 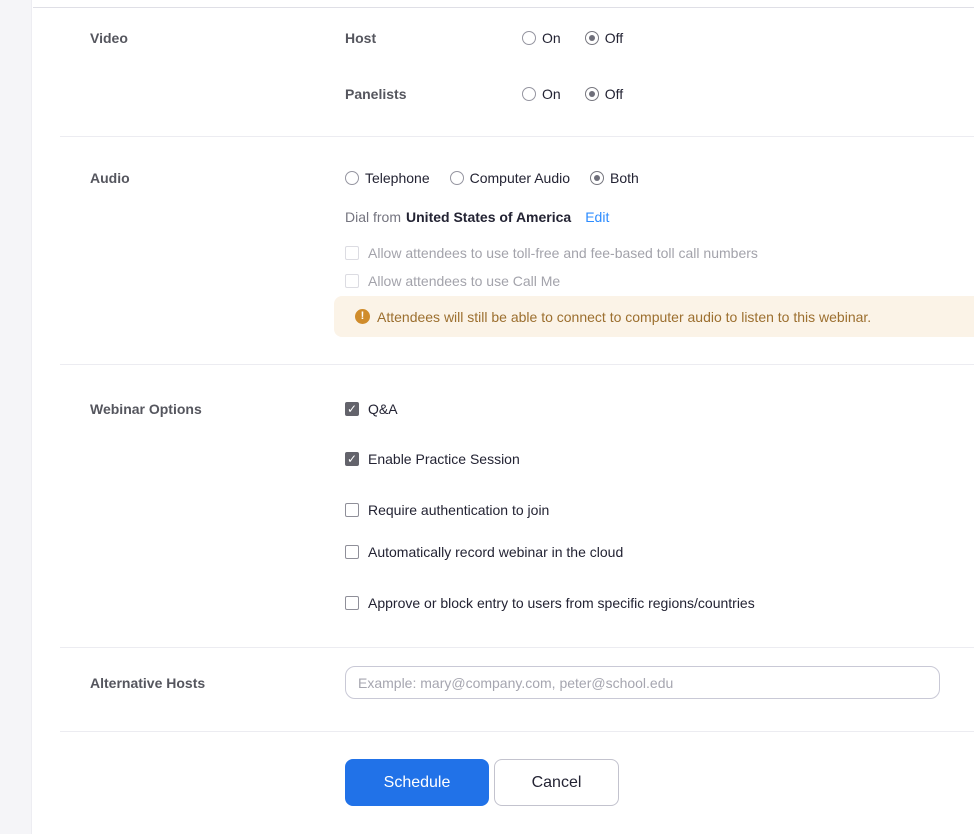 I want to click on panelists-radio-group: On Off, so click(x=584, y=94).